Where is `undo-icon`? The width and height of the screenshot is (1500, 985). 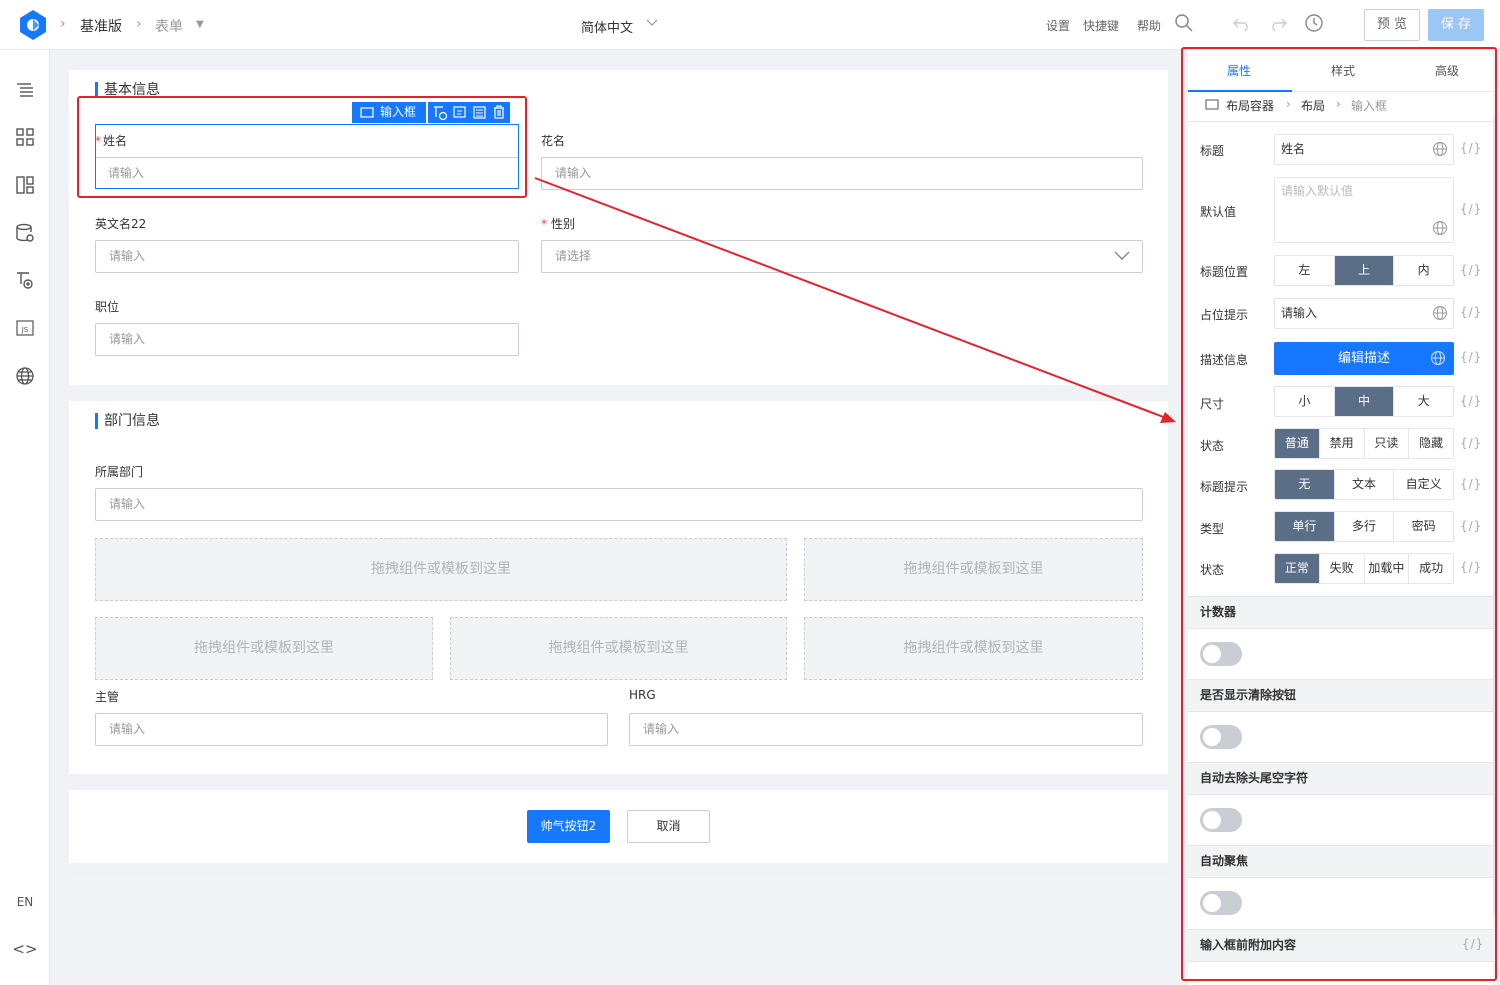 undo-icon is located at coordinates (1242, 23).